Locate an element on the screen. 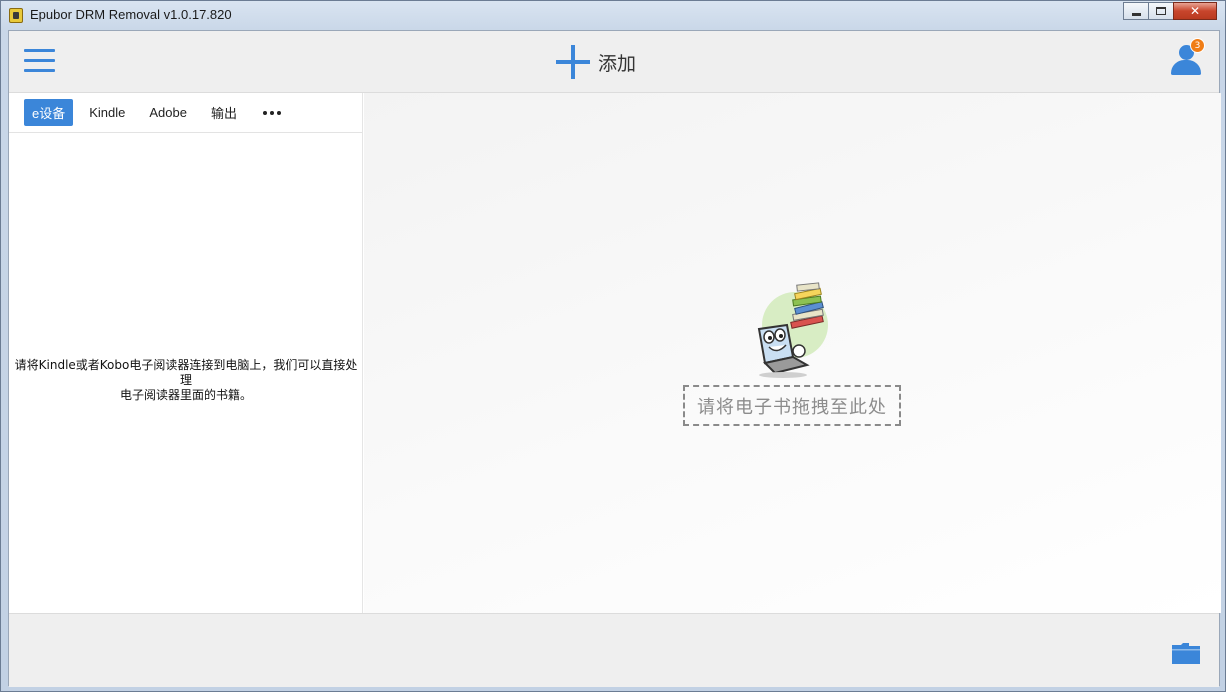 The height and width of the screenshot is (692, 1226). source-tabs: e设备 Kindle Adobe 输出 is located at coordinates (185, 113).